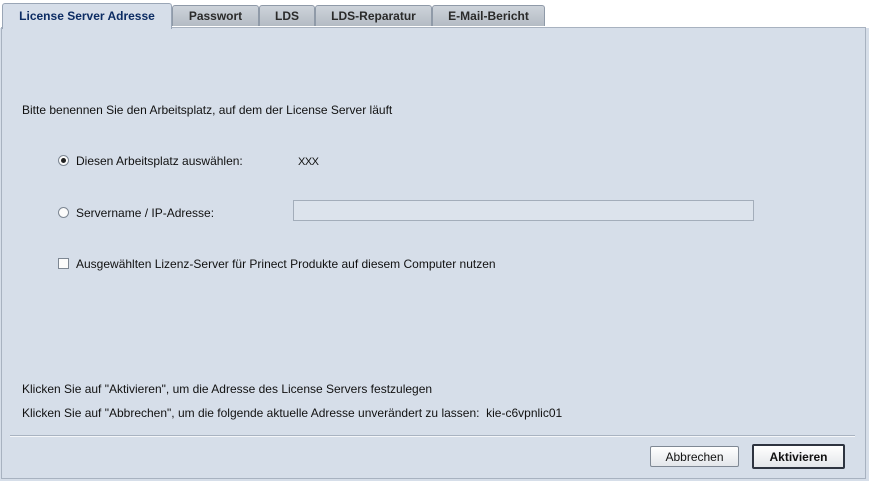 The height and width of the screenshot is (481, 869). I want to click on tab-passwort: Passwort, so click(215, 15).